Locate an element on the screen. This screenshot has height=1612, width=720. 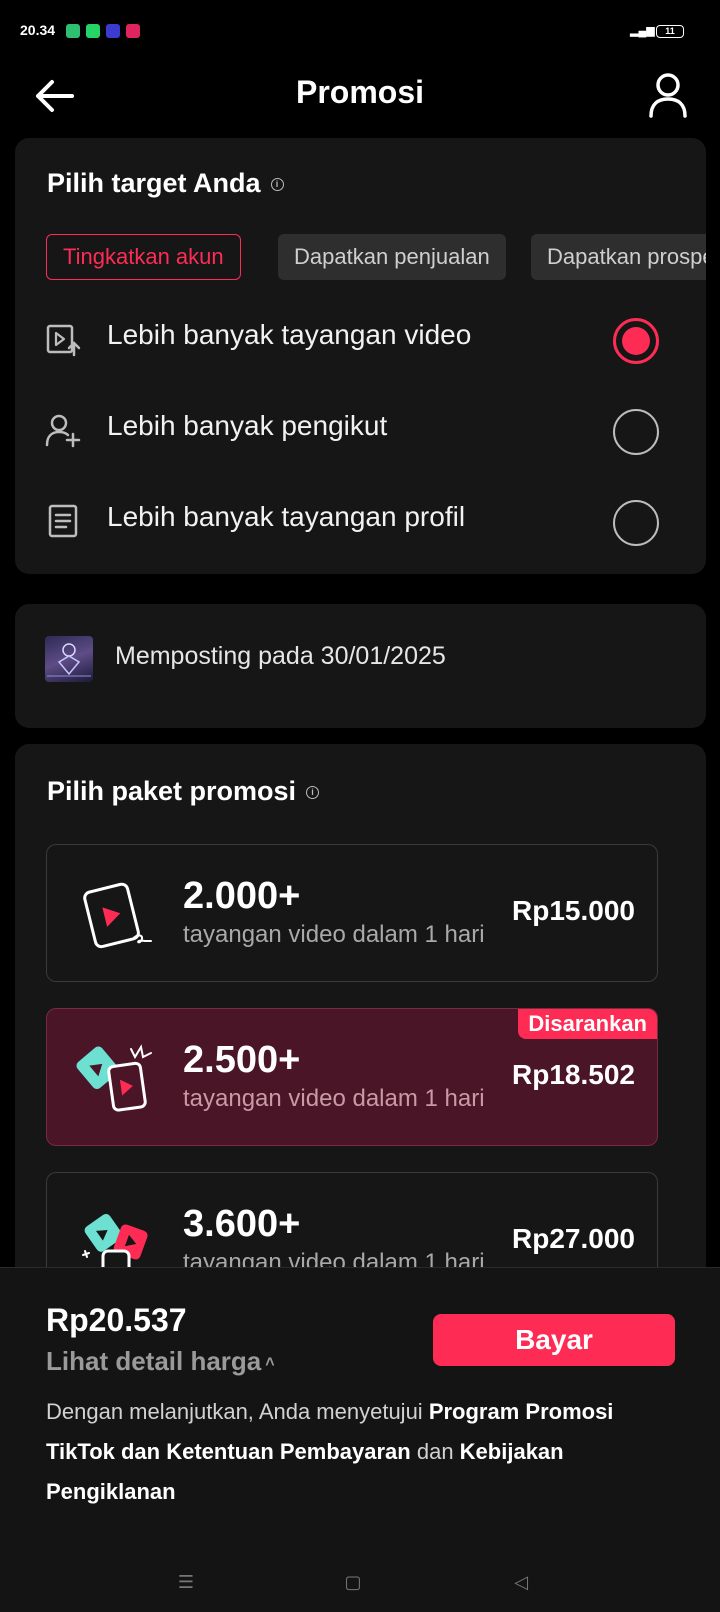
price-detail-link: Lihat detail harga ˄ is located at coordinates (160, 1361).